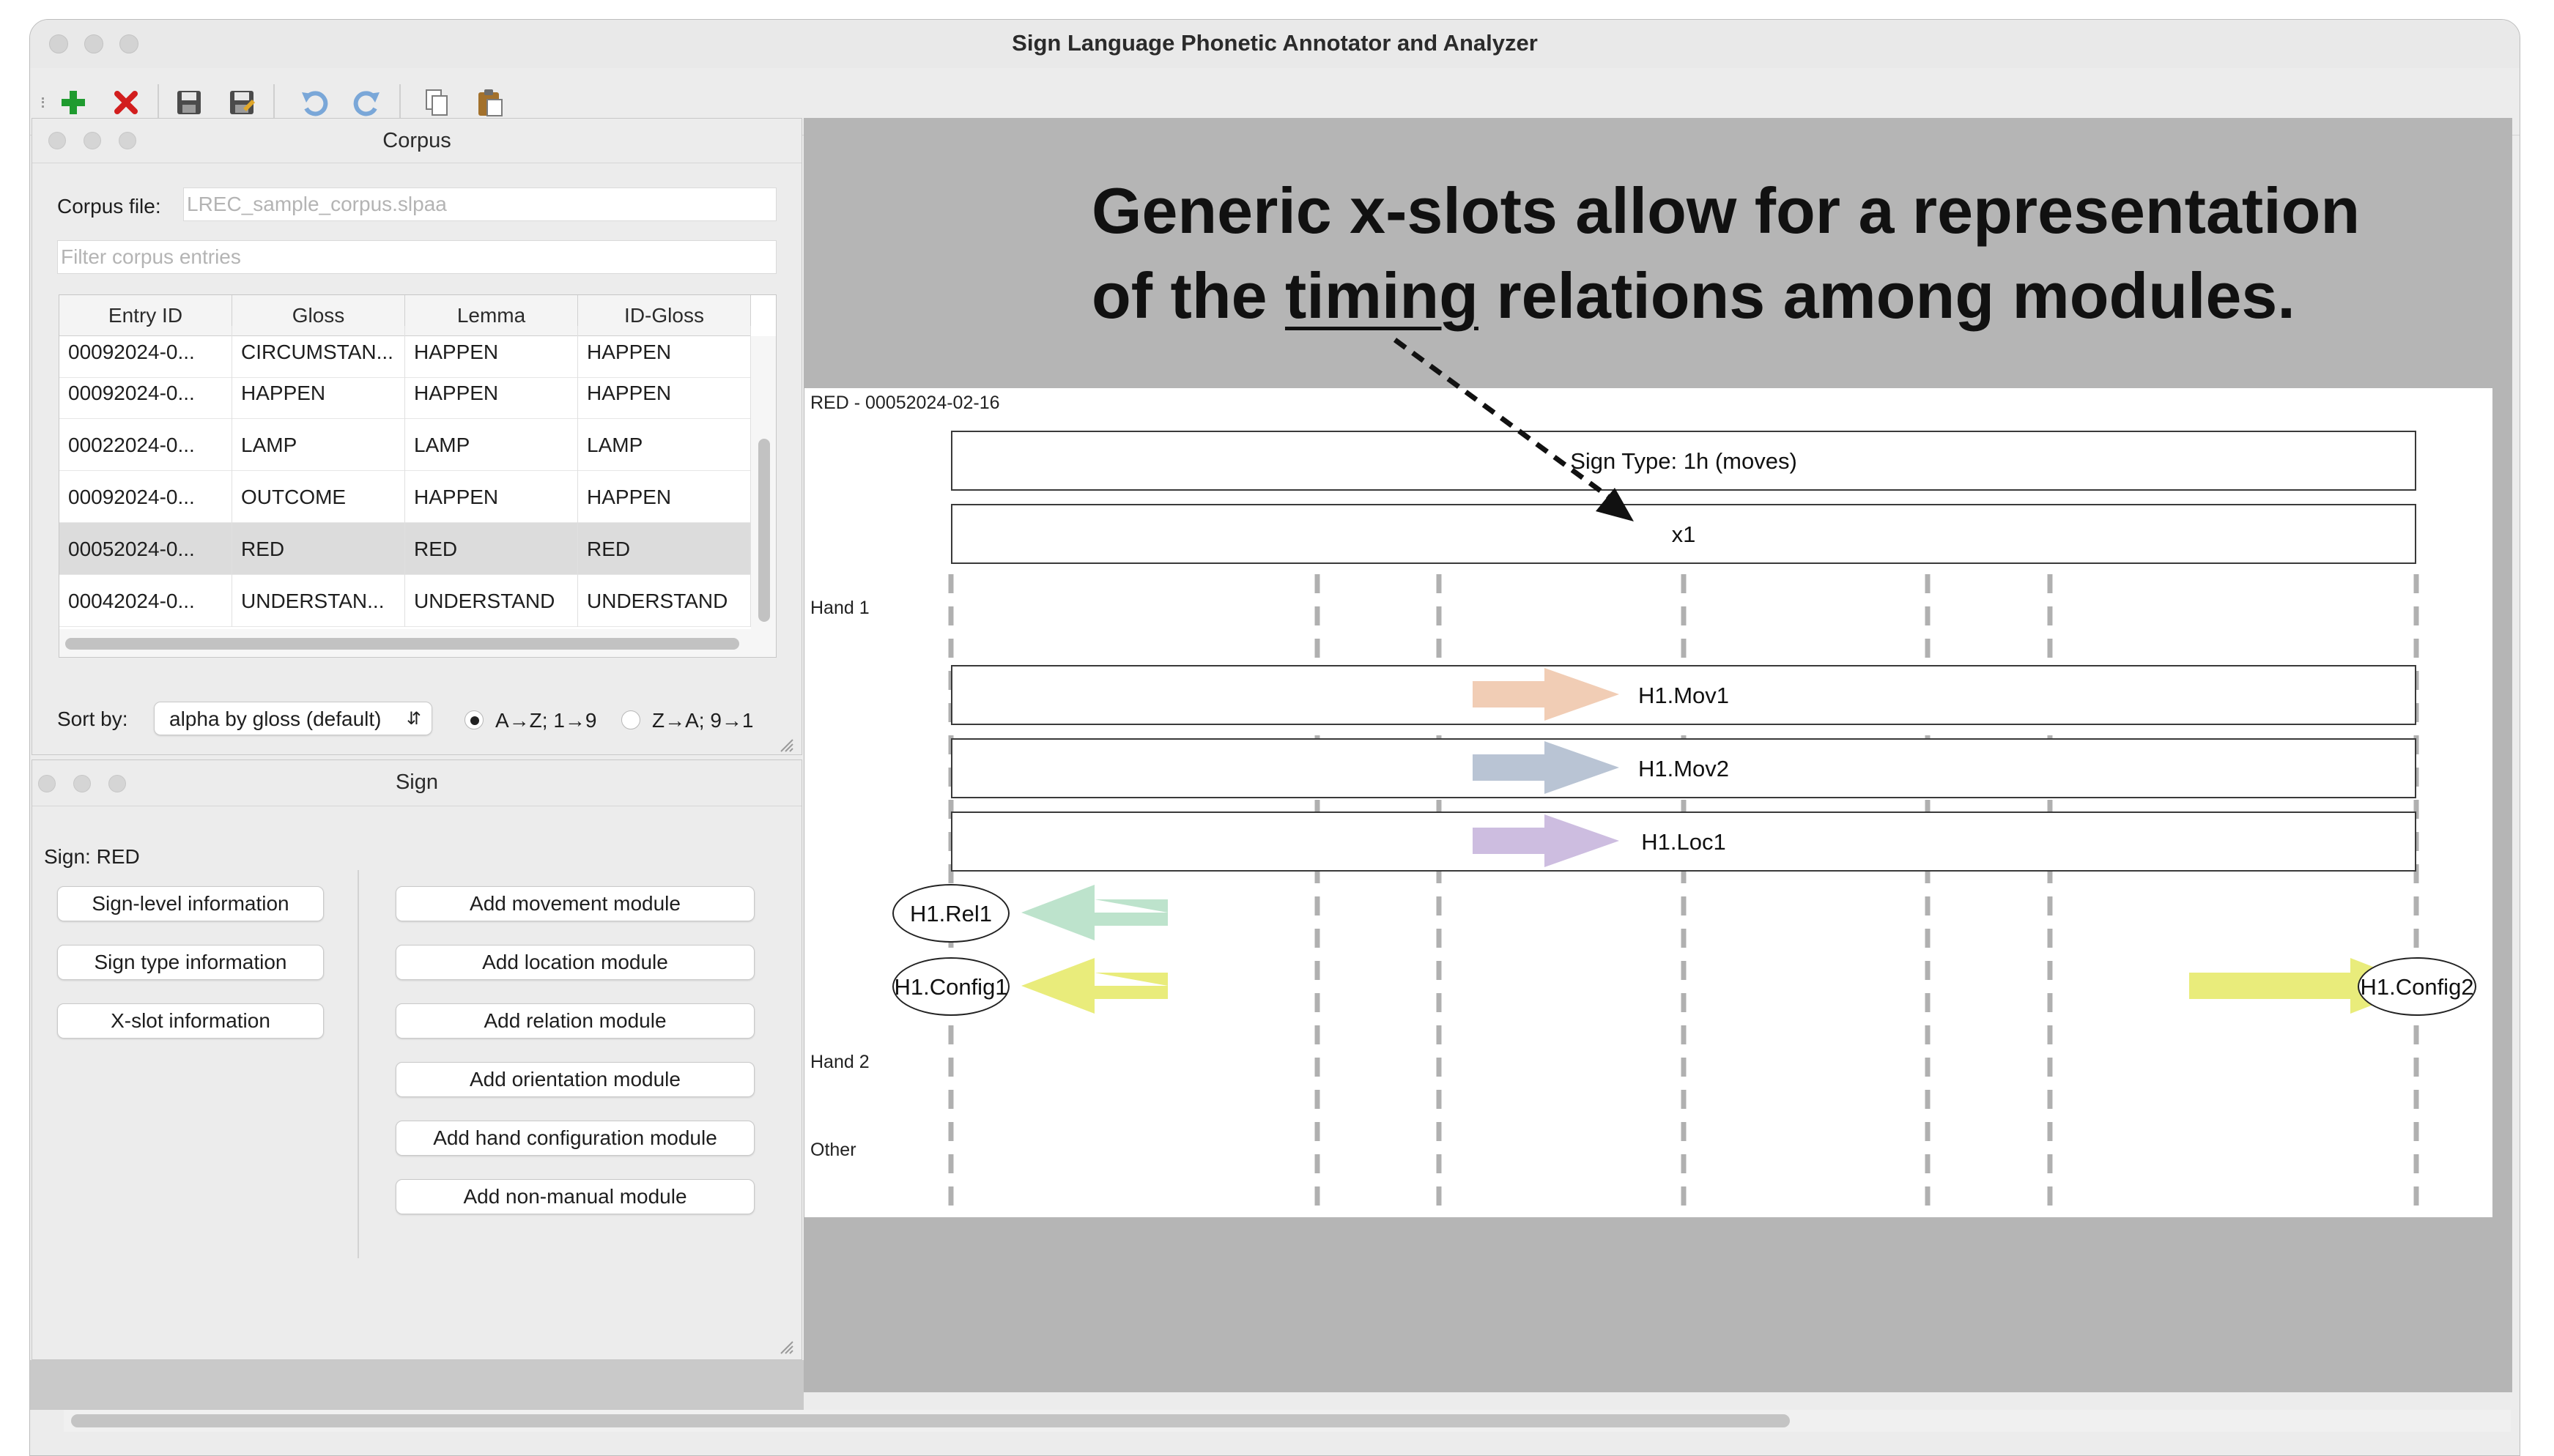 The height and width of the screenshot is (1456, 2554). What do you see at coordinates (1513, 430) in the screenshot?
I see `annotation-pointer-arrow` at bounding box center [1513, 430].